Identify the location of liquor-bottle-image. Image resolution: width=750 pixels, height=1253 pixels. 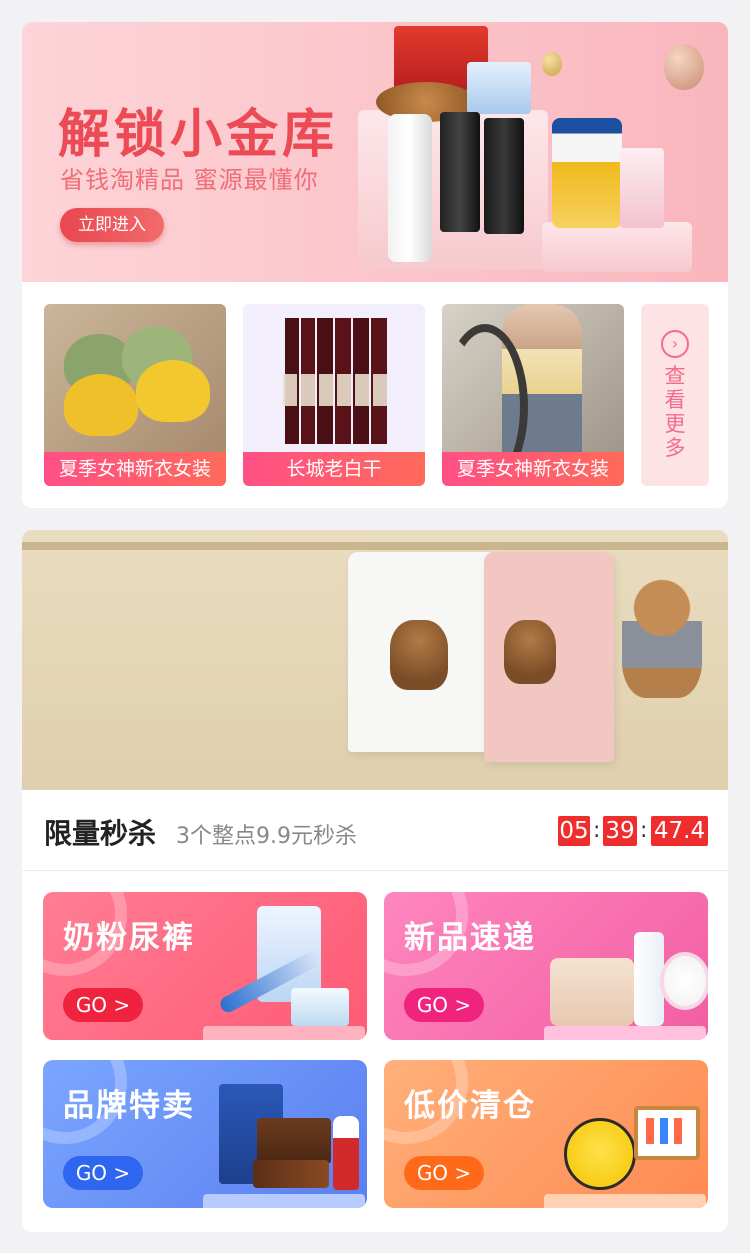
(346, 1153).